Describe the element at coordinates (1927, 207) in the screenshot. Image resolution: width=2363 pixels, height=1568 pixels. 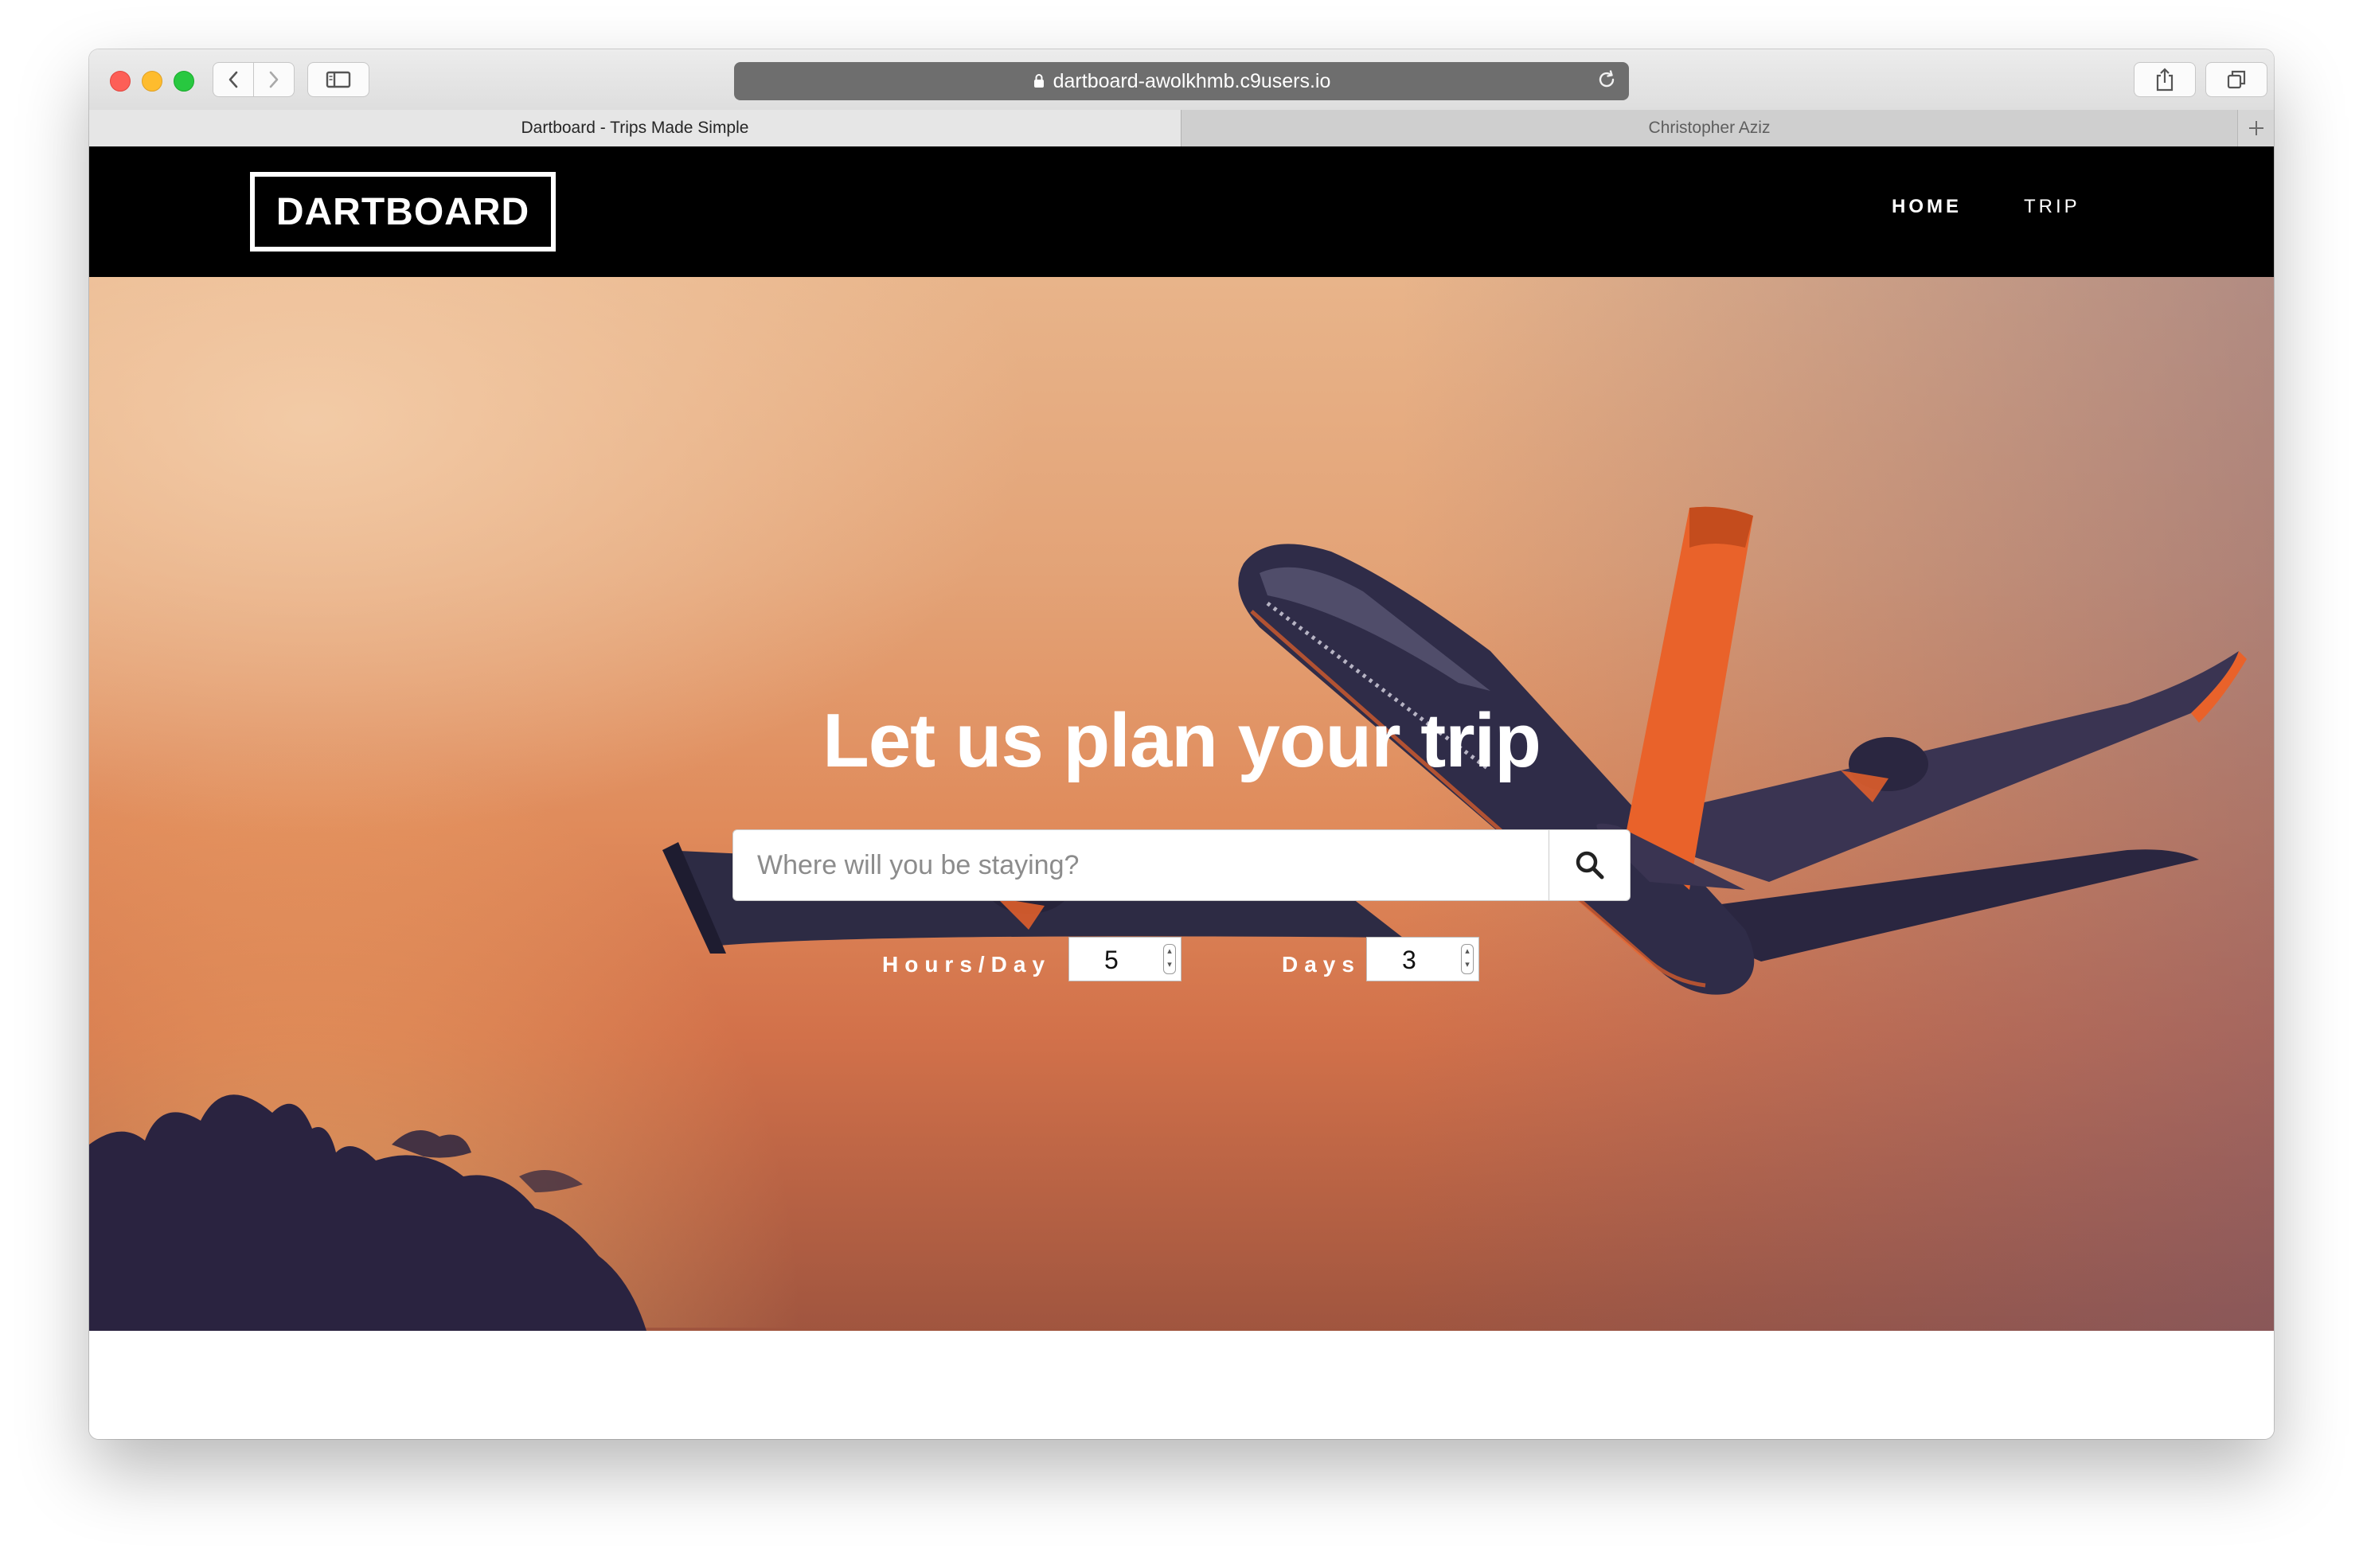
I see `nav-home-link: HOME` at that location.